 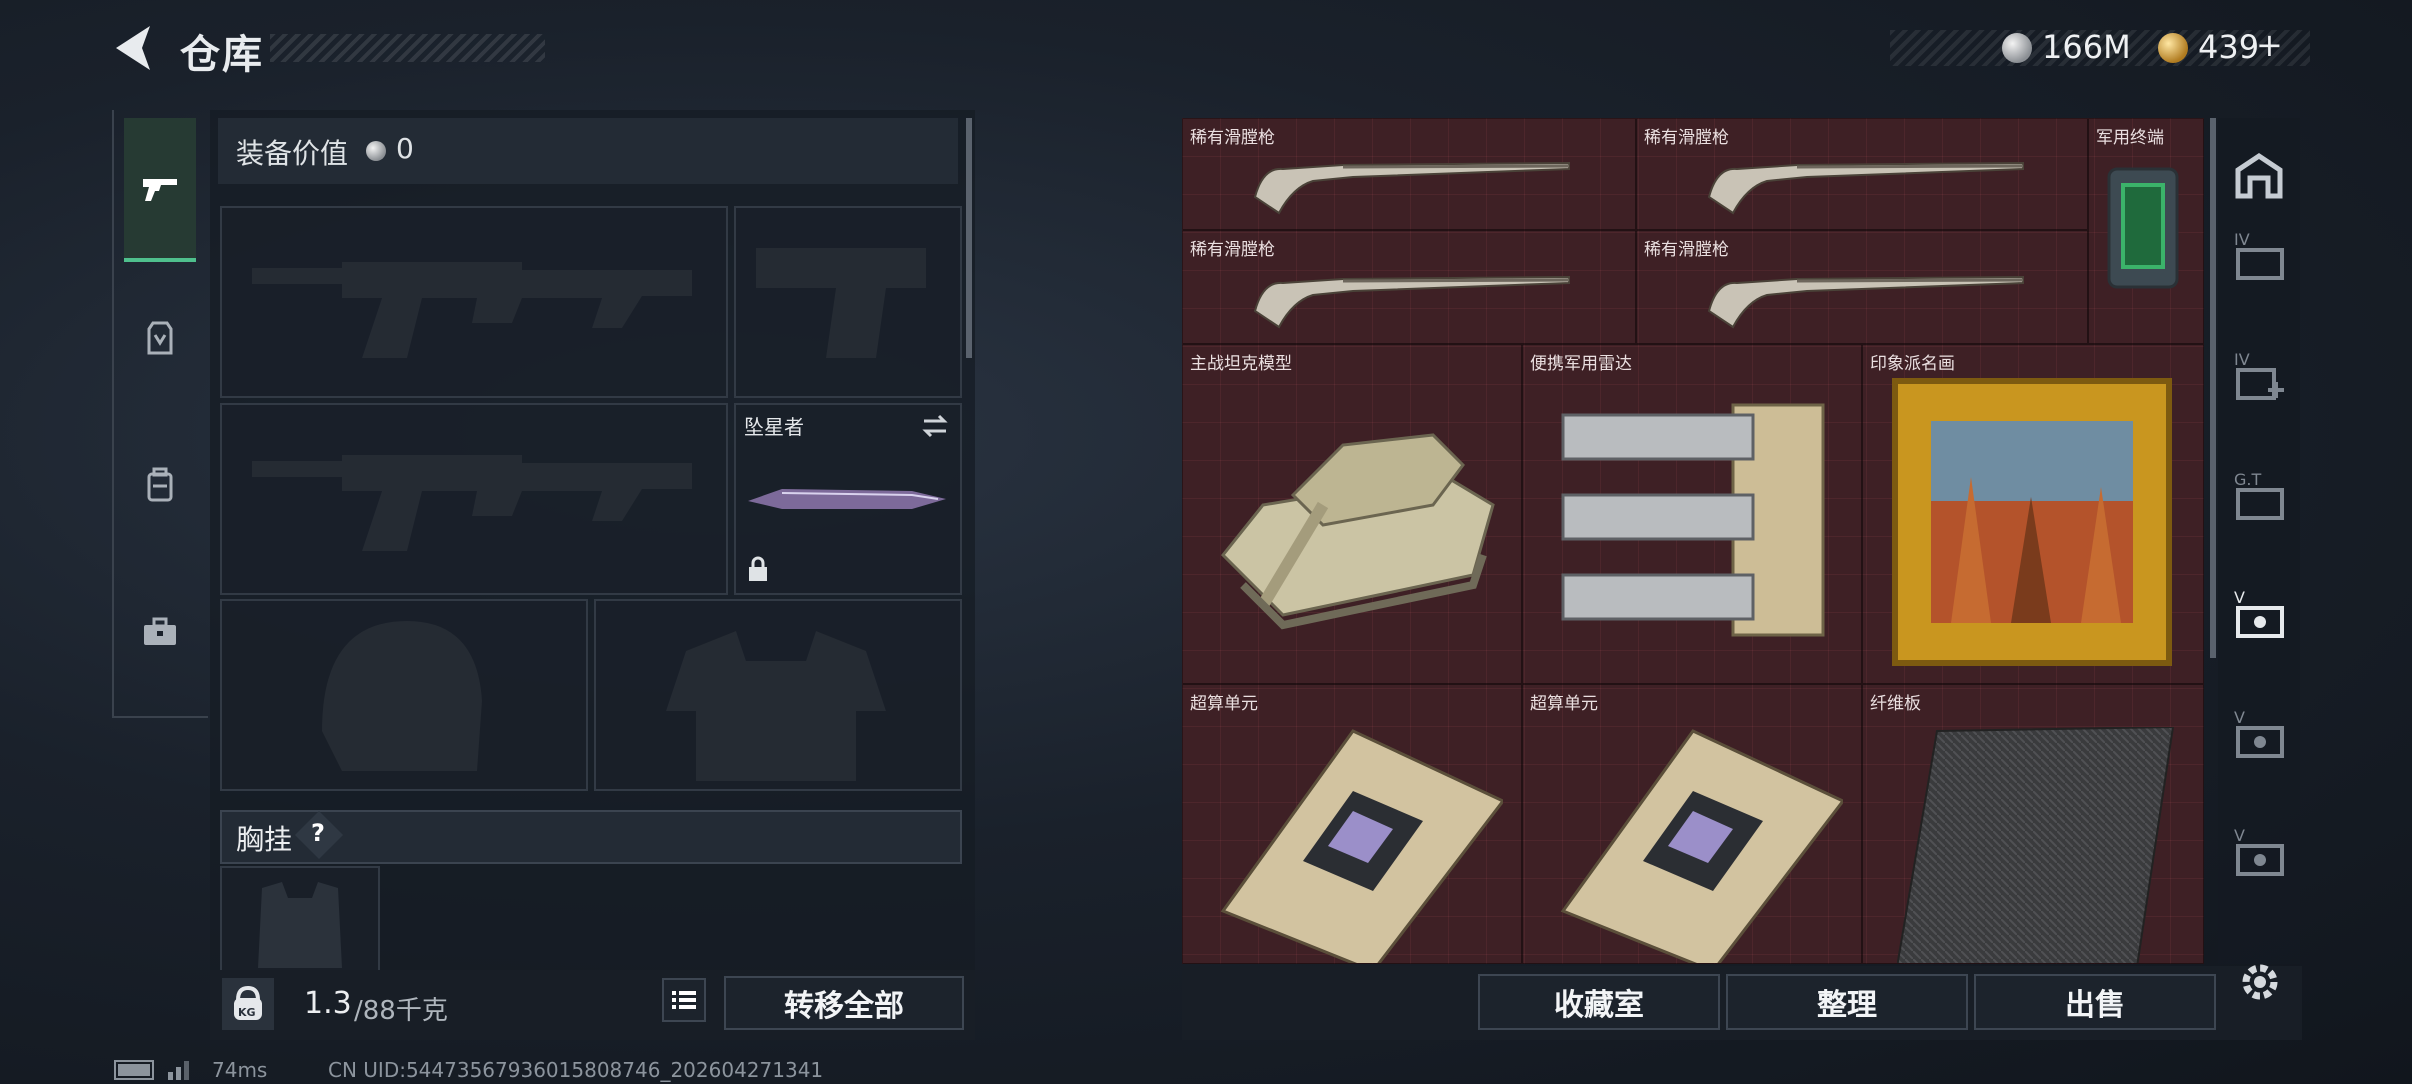 What do you see at coordinates (178, 1070) in the screenshot?
I see `signal-icon` at bounding box center [178, 1070].